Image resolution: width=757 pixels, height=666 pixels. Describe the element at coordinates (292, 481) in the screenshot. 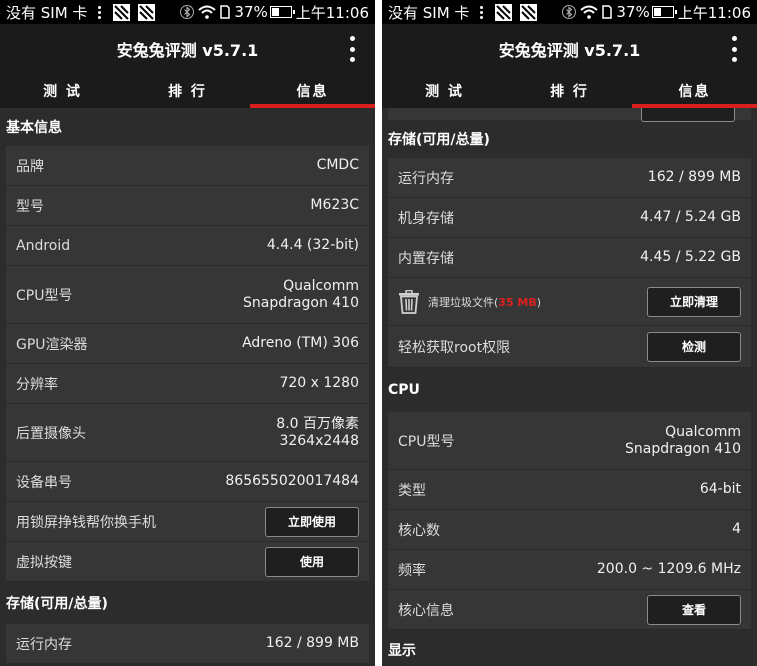

I see `row-value: 865655020017484` at that location.